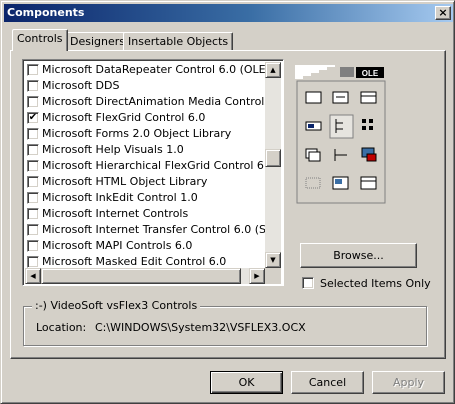 This screenshot has width=455, height=404. I want to click on list-item: Microsoft Internet Controls, so click(145, 214).